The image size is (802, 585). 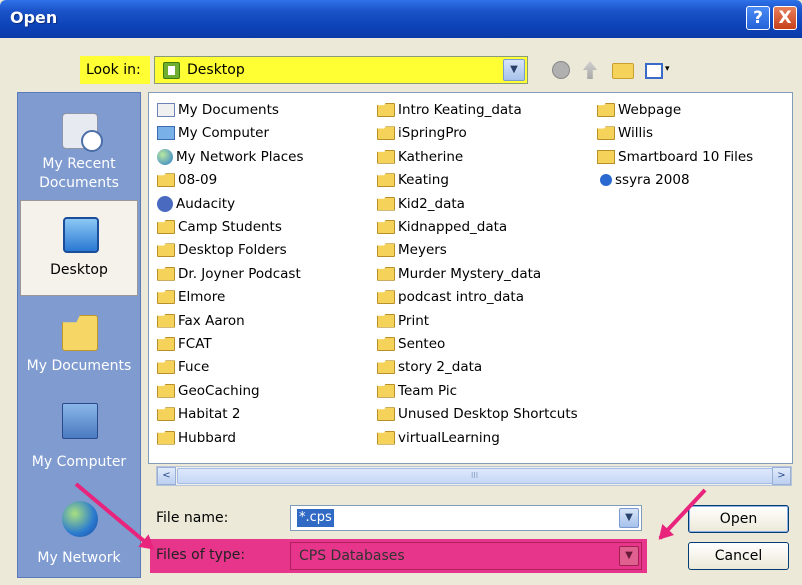 I want to click on list-item: My Documents, so click(x=218, y=110).